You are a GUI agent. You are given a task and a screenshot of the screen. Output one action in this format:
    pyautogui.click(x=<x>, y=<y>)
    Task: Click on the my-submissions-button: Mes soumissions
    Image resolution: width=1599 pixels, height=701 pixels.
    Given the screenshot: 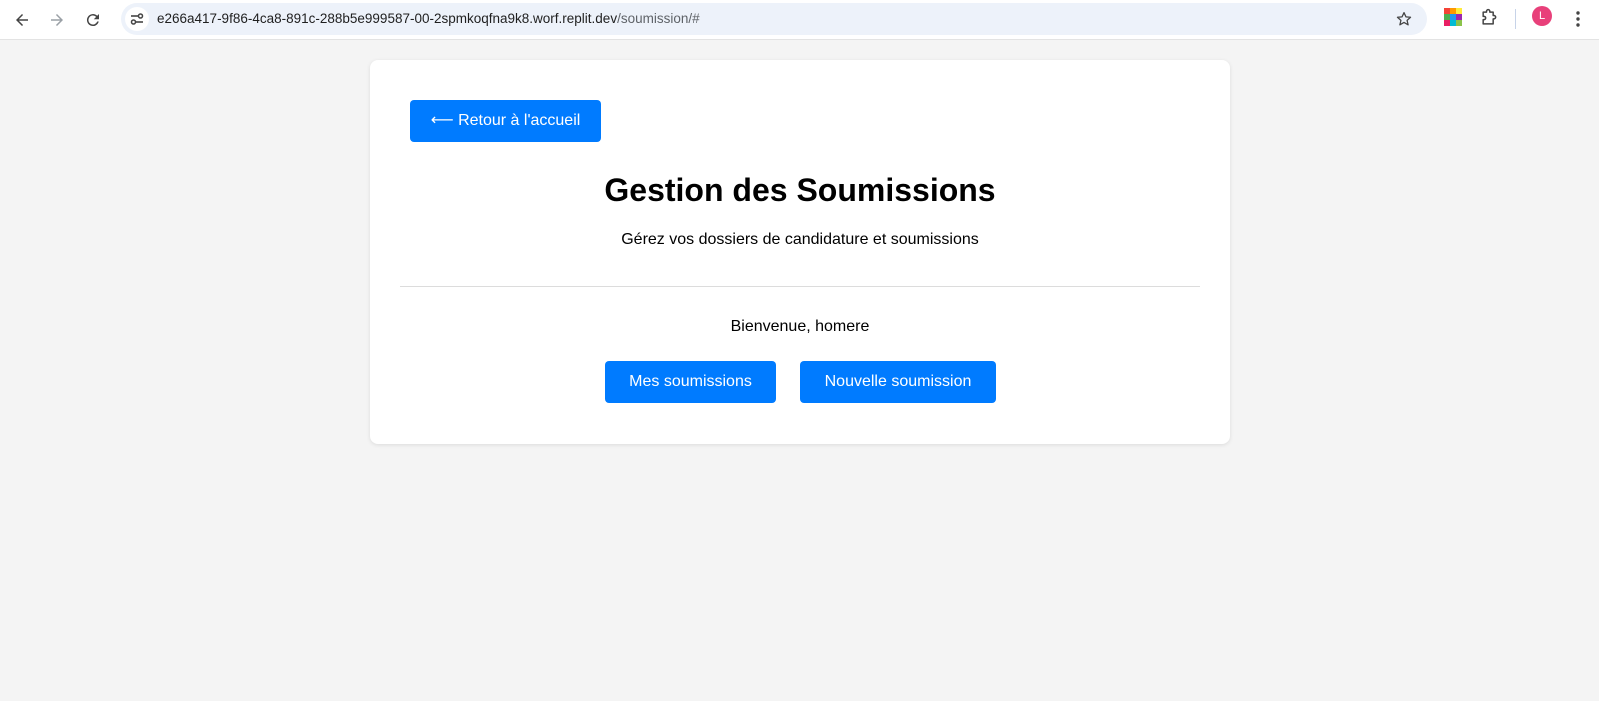 What is the action you would take?
    pyautogui.click(x=690, y=382)
    